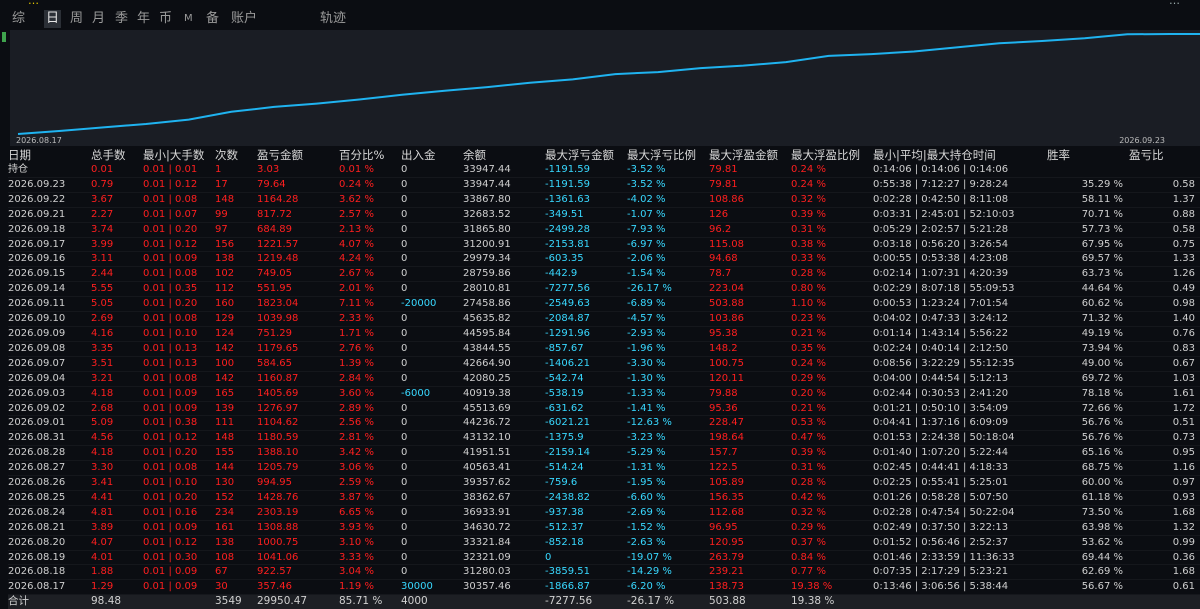  Describe the element at coordinates (750, 468) in the screenshot. I see `table-cell: 122.5` at that location.